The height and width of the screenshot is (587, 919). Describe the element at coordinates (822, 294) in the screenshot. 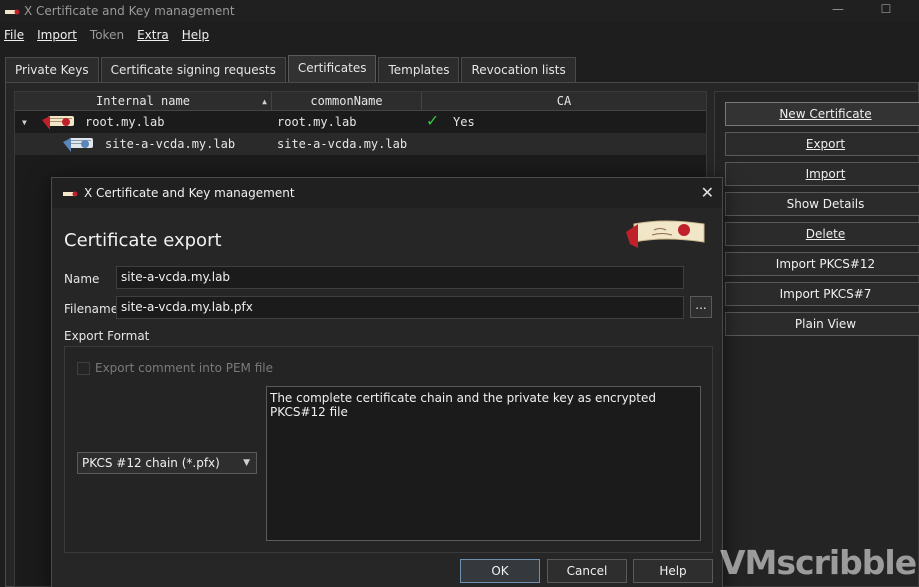

I see `import-pkcs7-button: Import PKCS#7` at that location.